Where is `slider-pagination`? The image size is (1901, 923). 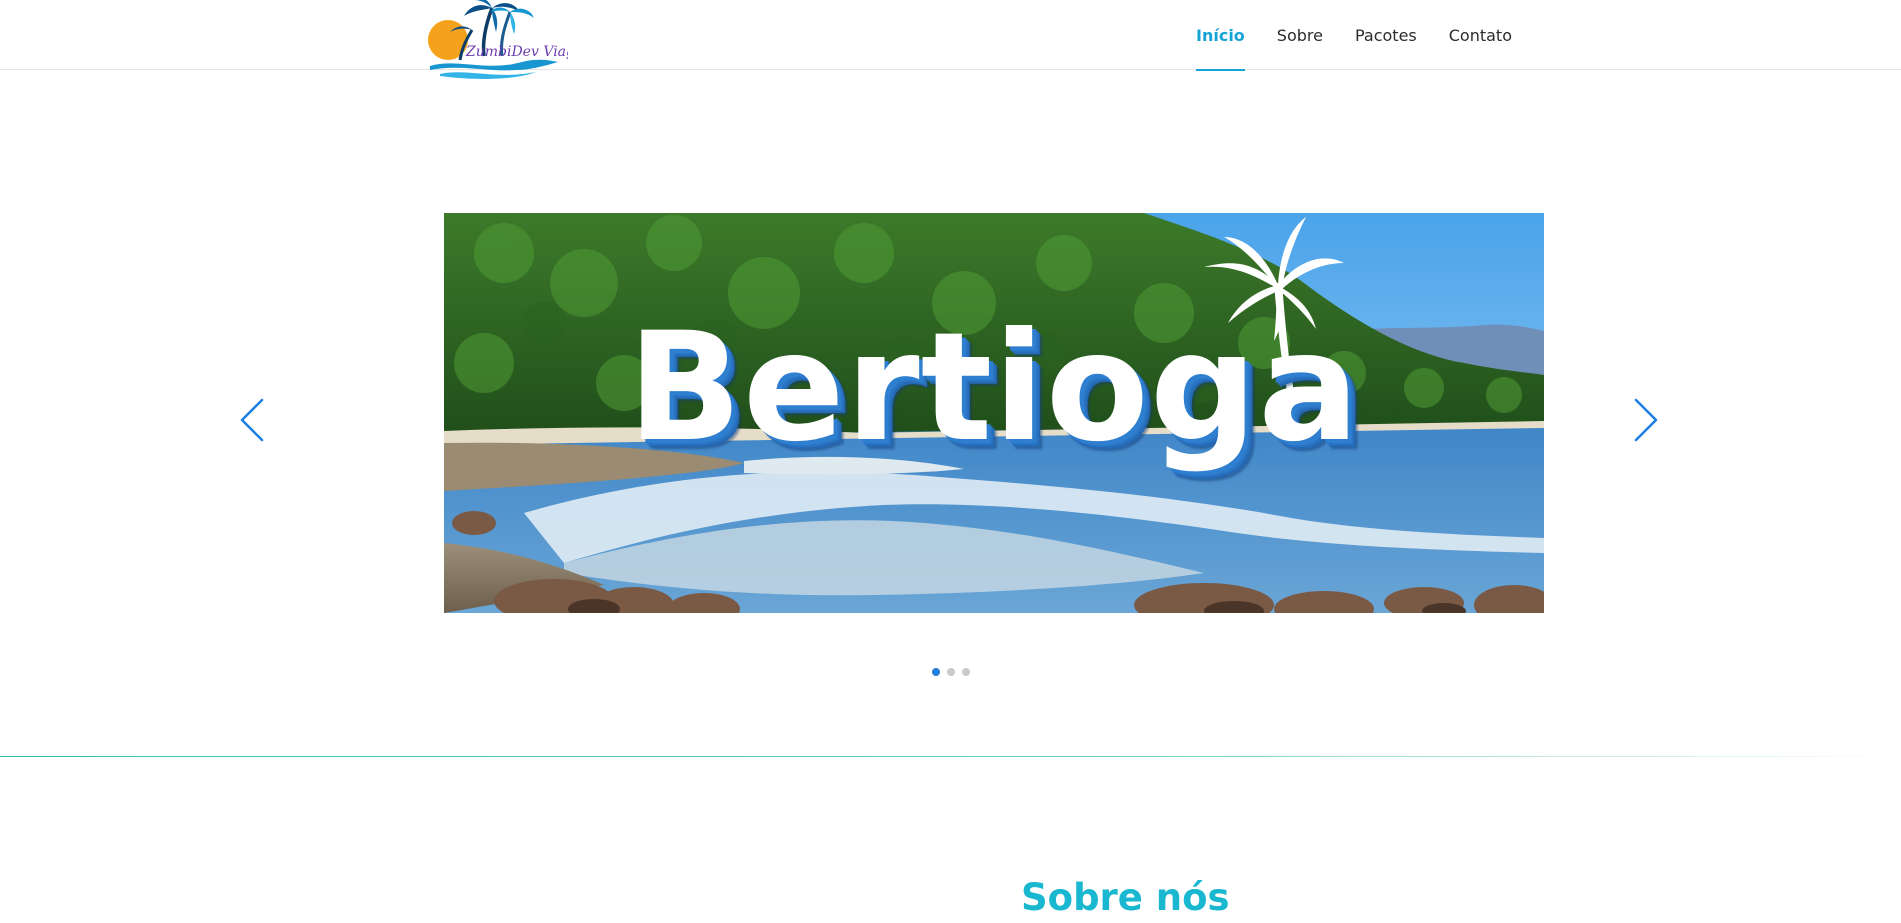 slider-pagination is located at coordinates (950, 672).